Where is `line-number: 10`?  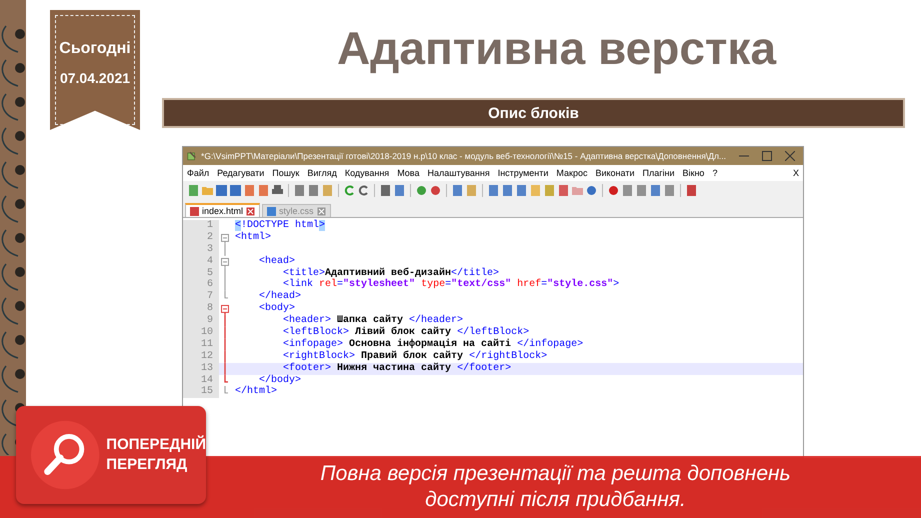 line-number: 10 is located at coordinates (201, 333).